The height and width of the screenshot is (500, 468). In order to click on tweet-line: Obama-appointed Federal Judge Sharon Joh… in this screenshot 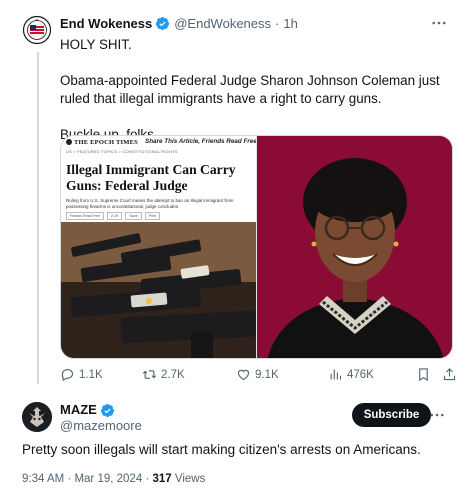, I will do `click(250, 89)`.